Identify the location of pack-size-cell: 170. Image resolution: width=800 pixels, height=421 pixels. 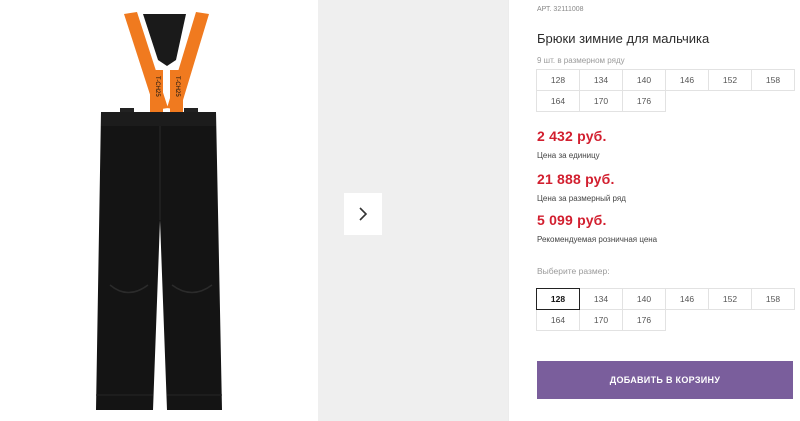
(601, 101).